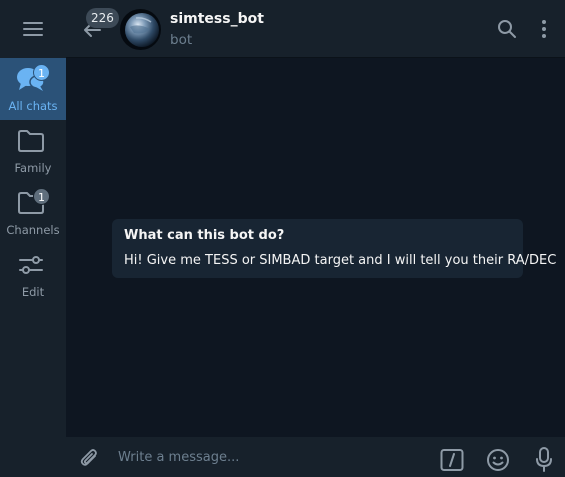 The height and width of the screenshot is (477, 565). Describe the element at coordinates (452, 460) in the screenshot. I see `bot-command-icon` at that location.